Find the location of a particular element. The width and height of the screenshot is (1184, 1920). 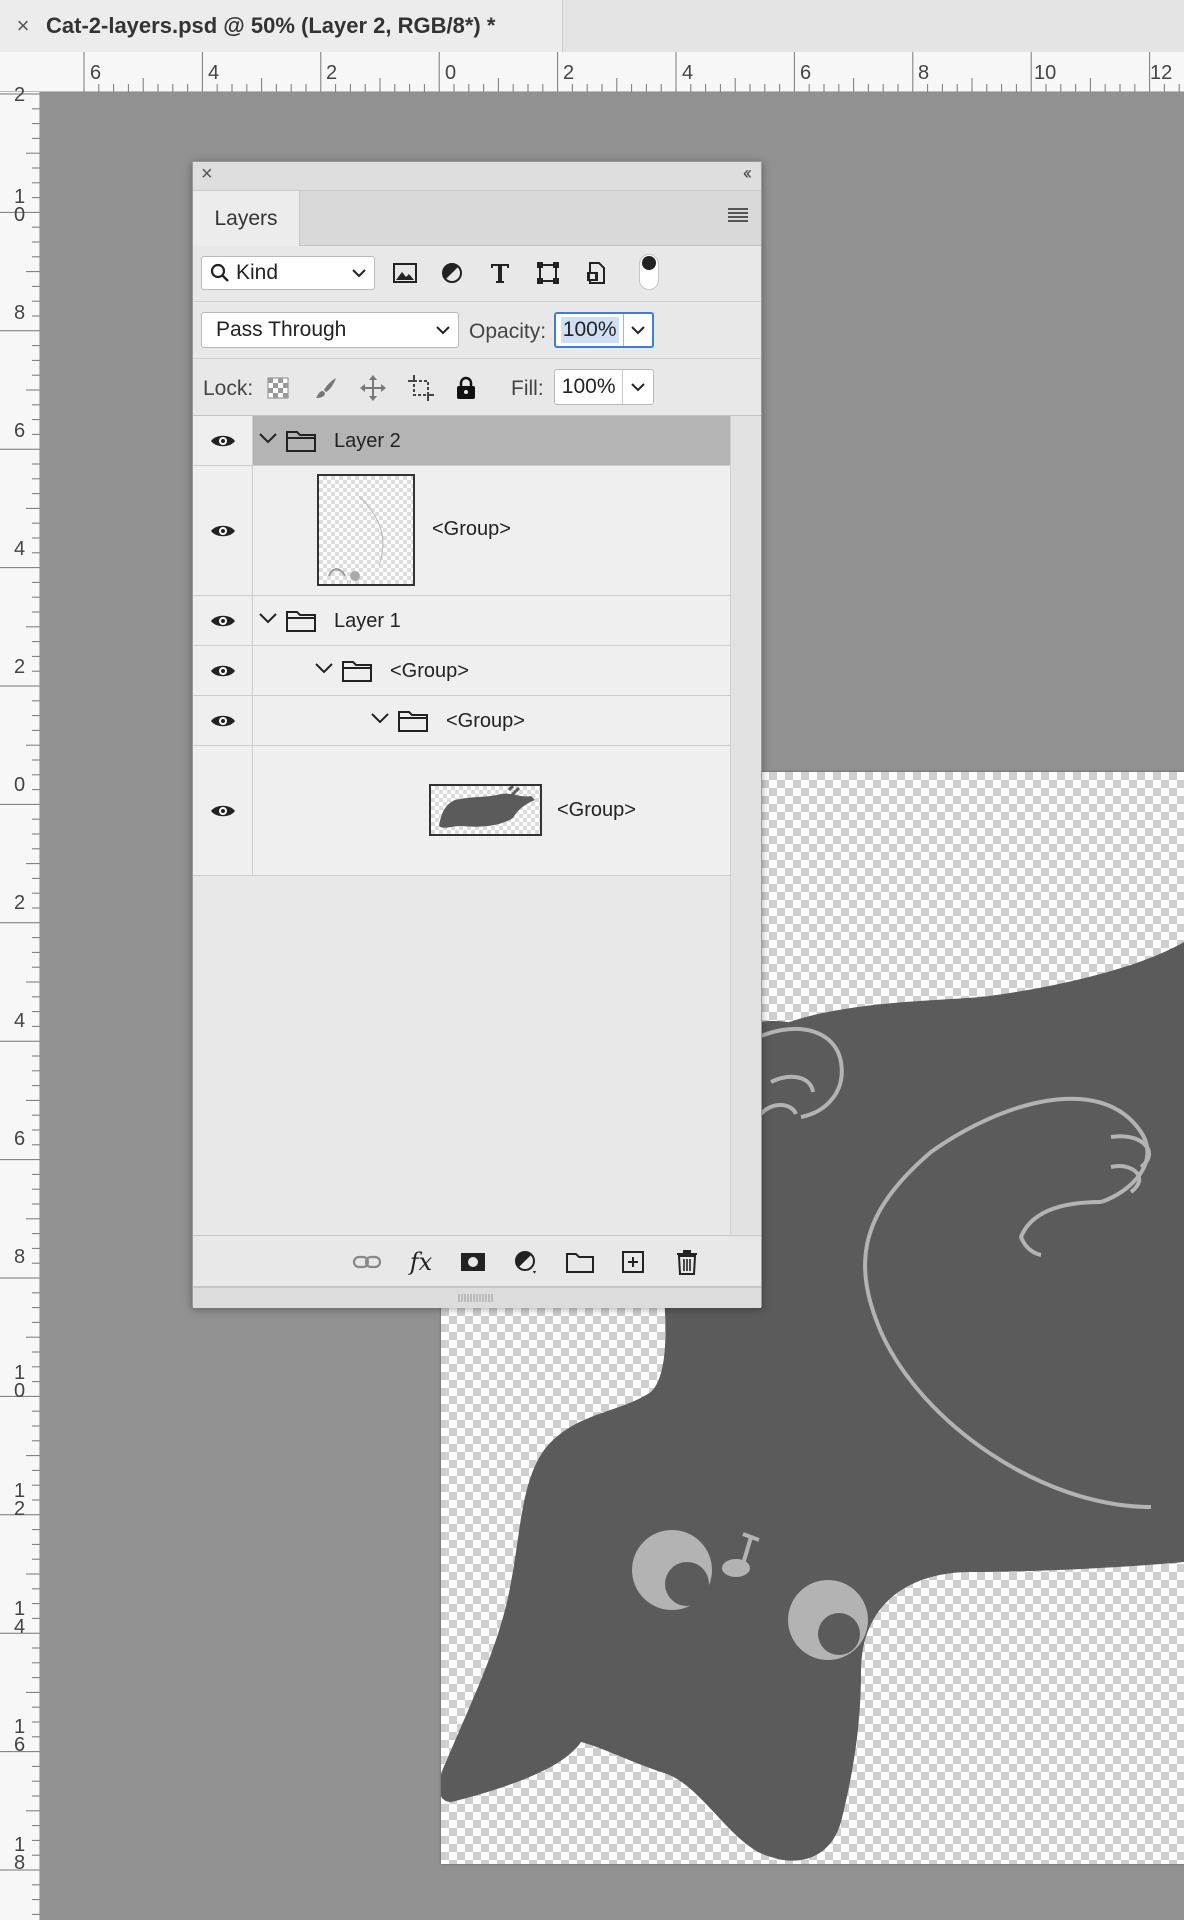

layer-thumbnail-art is located at coordinates (487, 807).